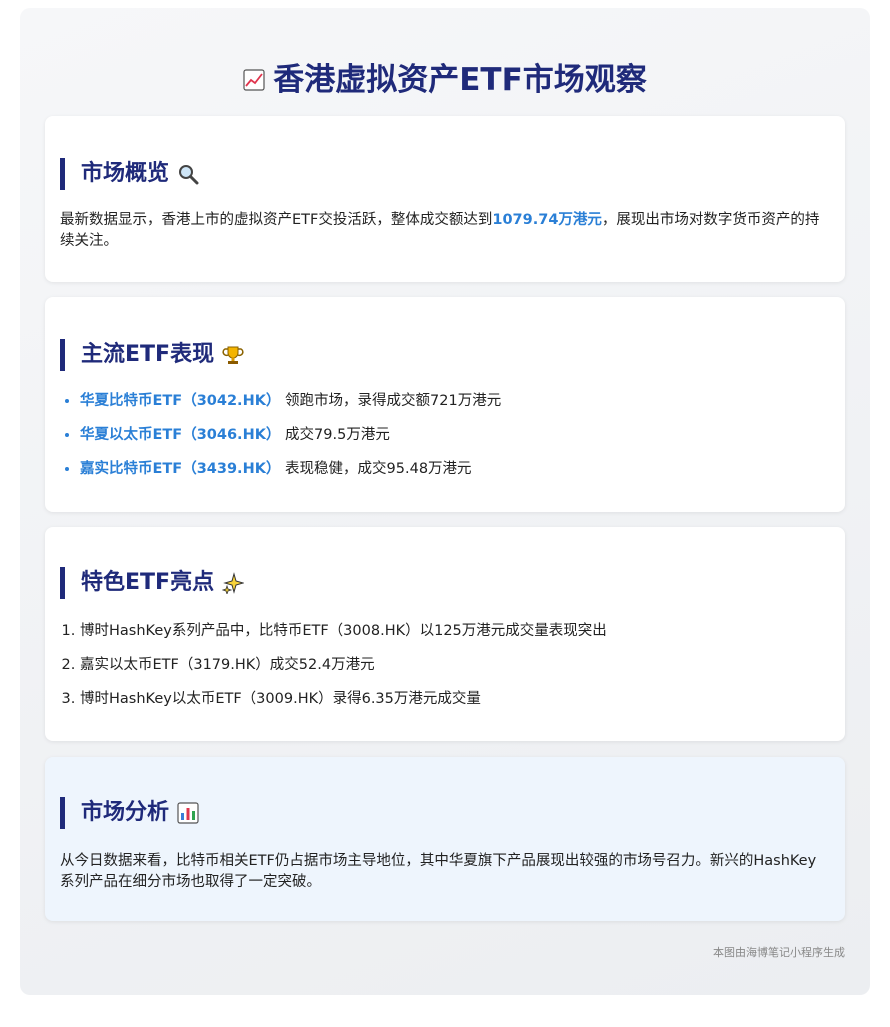 This screenshot has height=1027, width=890. Describe the element at coordinates (233, 583) in the screenshot. I see `sparkles-icon` at that location.